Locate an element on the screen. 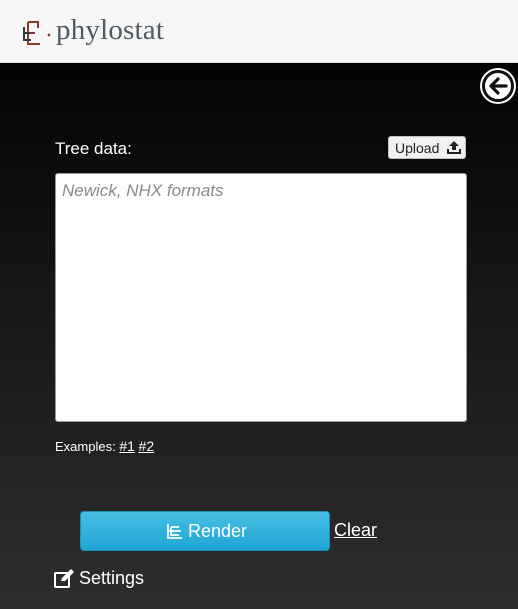 Image resolution: width=518 pixels, height=609 pixels. top-bar: phylostat is located at coordinates (259, 31).